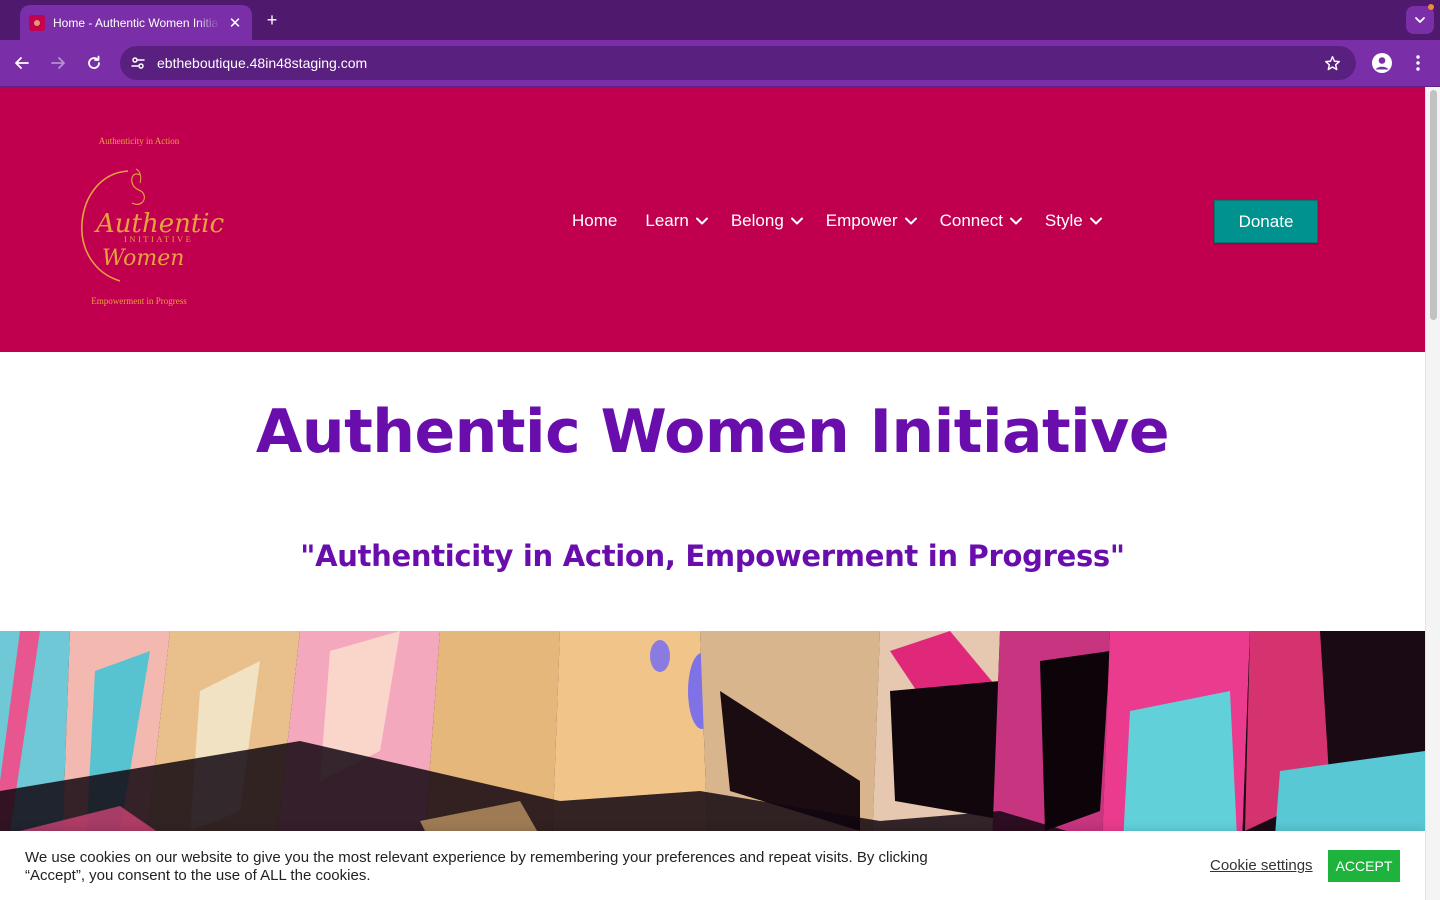 The width and height of the screenshot is (1440, 900). I want to click on logo-top-text: Authenticity in Action, so click(139, 141).